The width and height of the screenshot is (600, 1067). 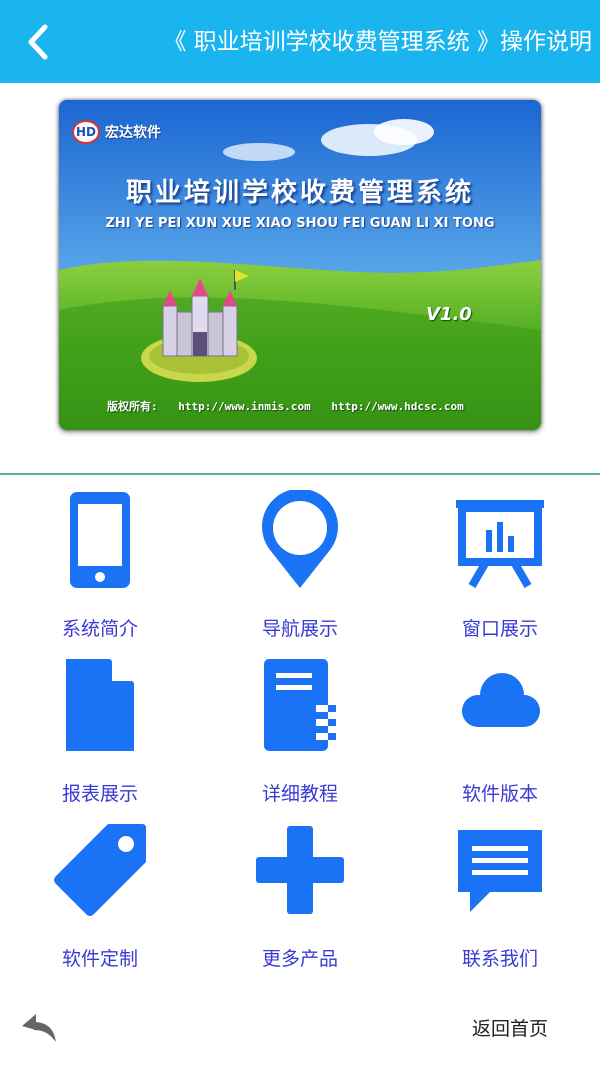 I want to click on plus-icon, so click(x=300, y=870).